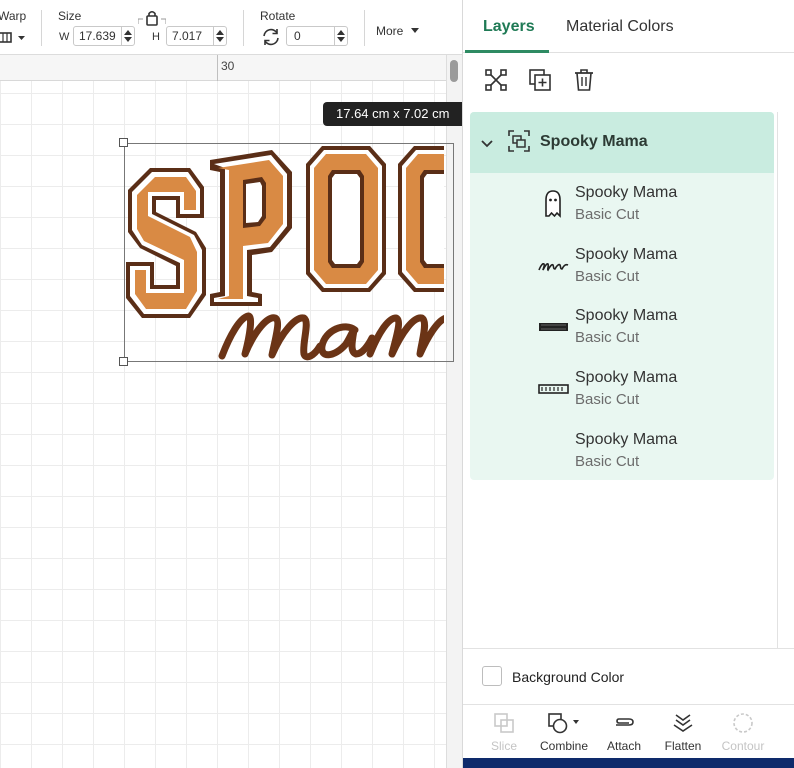  Describe the element at coordinates (568, 677) in the screenshot. I see `background-color-label: Background Color` at that location.